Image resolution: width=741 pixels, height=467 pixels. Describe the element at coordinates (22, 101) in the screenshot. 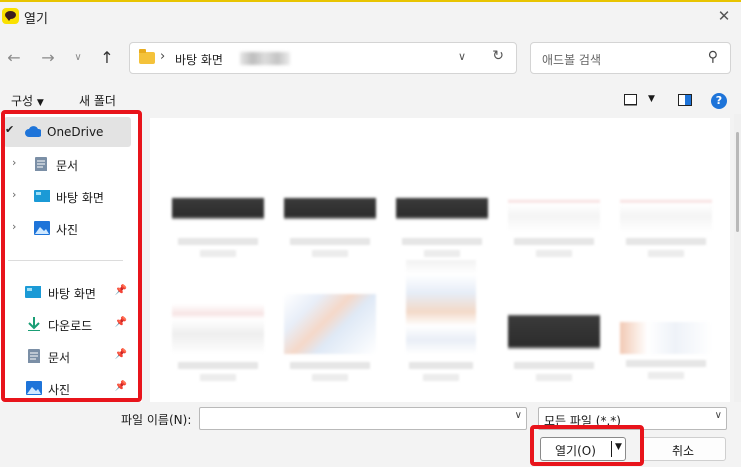

I see `organize-label: 구성` at that location.